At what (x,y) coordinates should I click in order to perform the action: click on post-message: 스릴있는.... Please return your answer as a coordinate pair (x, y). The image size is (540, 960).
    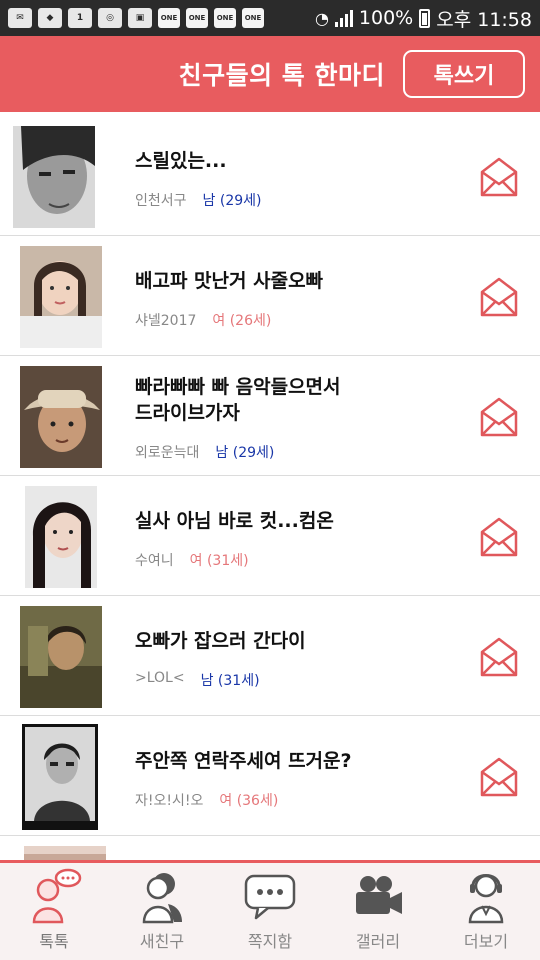
    Looking at the image, I should click on (181, 161).